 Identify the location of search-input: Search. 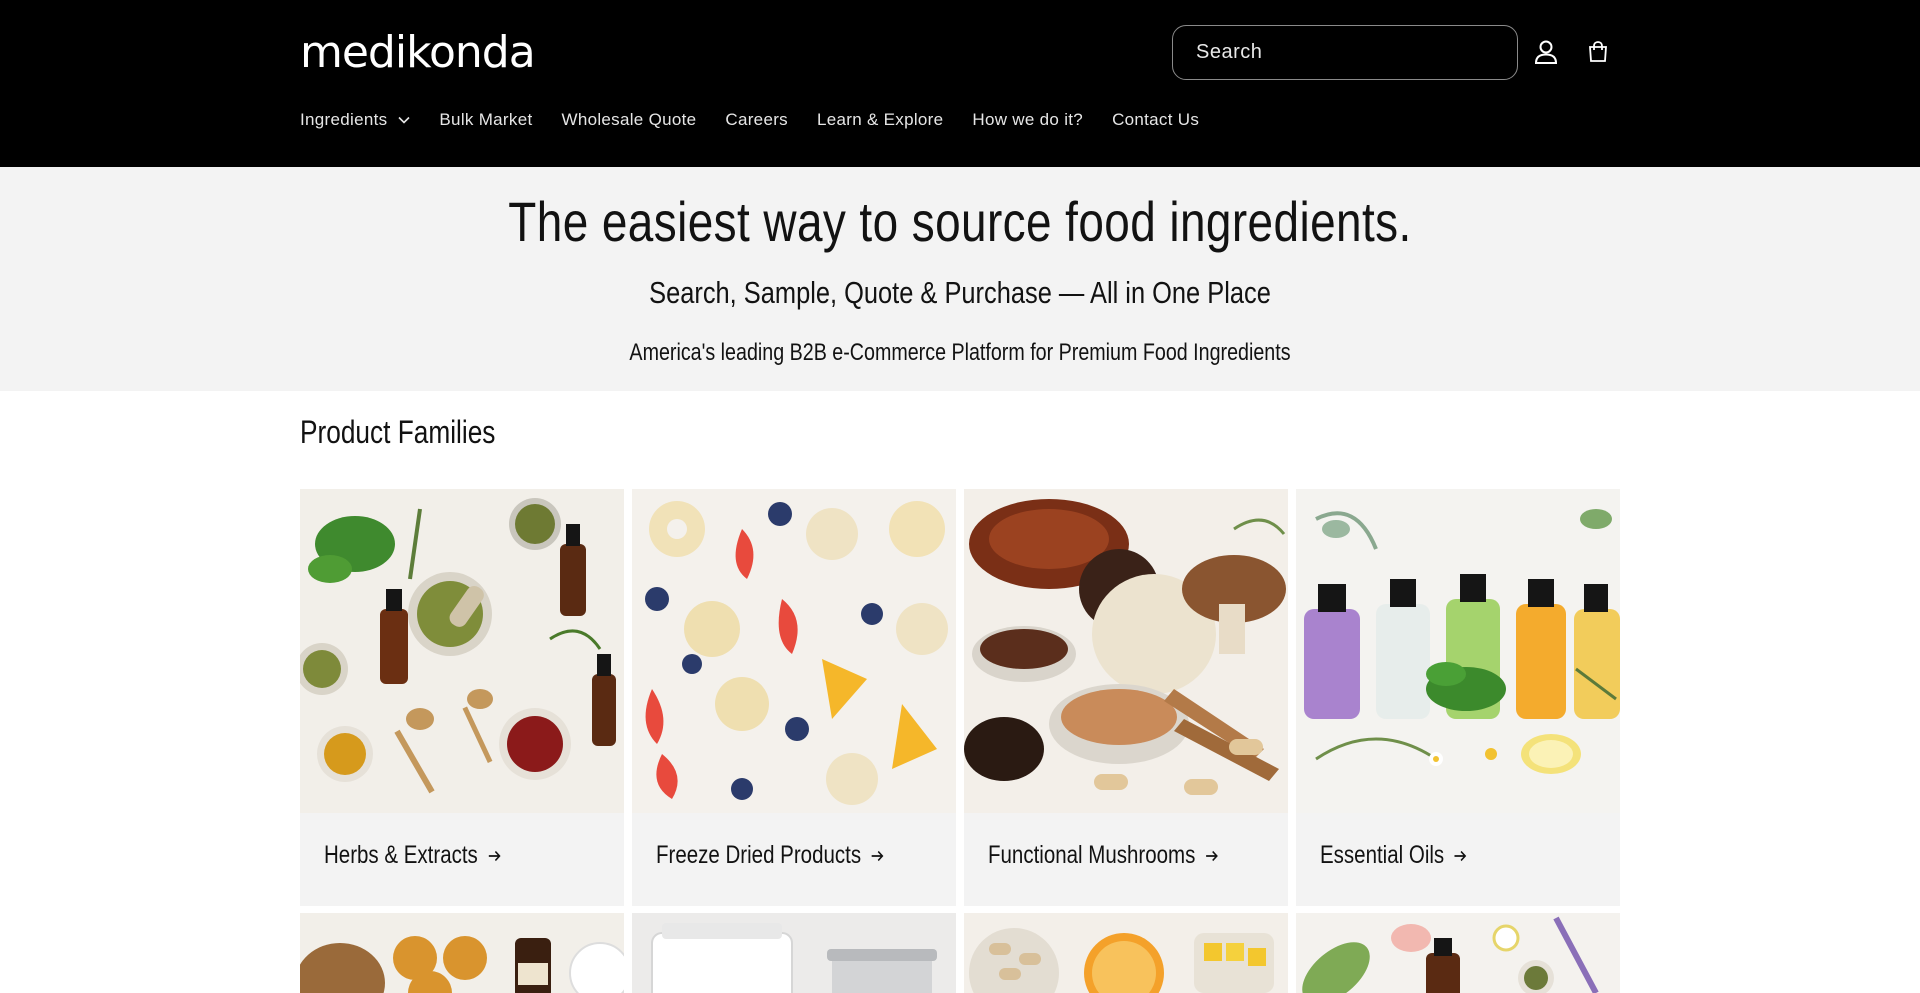
(1345, 52).